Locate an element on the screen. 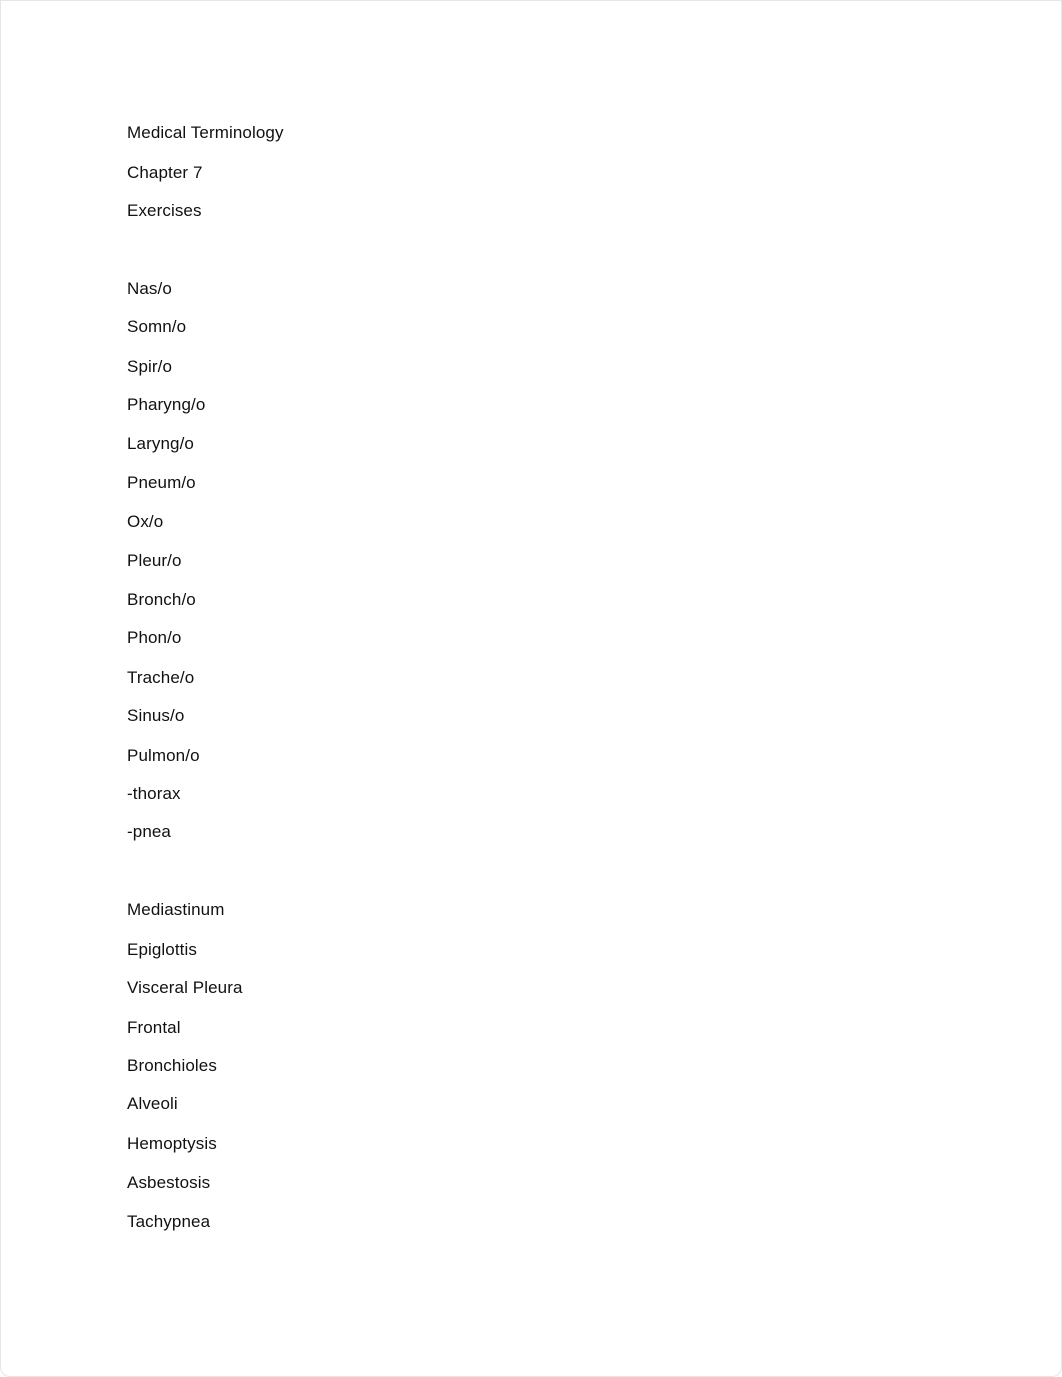  word-part-item: -thorax is located at coordinates (154, 793).